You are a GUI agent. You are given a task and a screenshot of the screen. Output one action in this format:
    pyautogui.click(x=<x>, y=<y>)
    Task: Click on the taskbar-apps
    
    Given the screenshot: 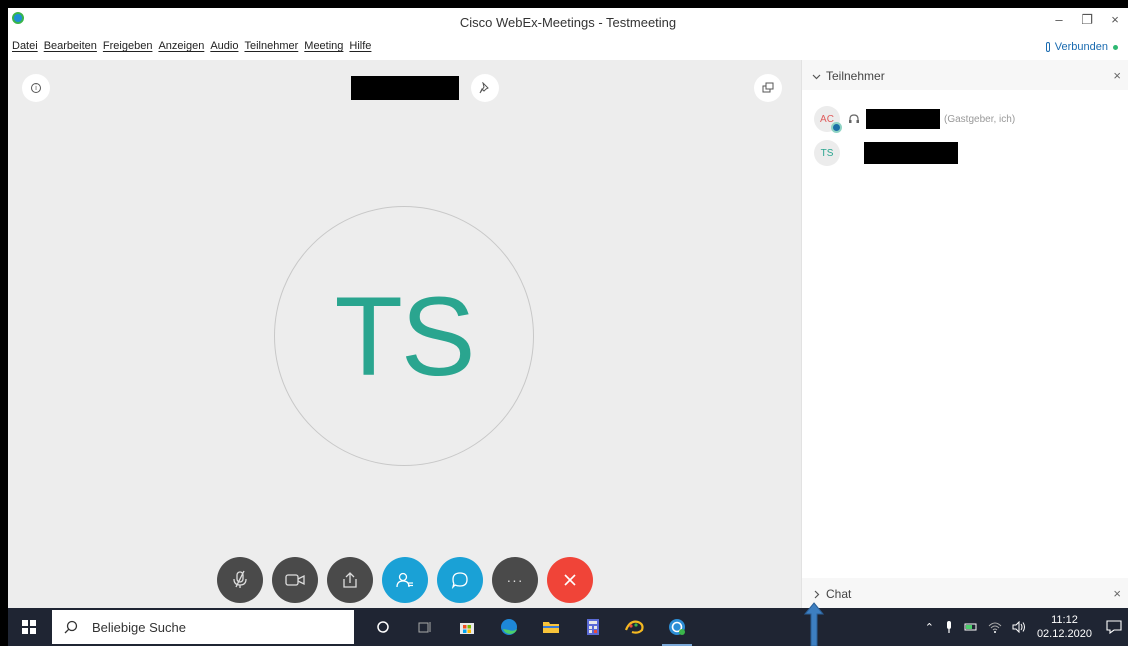 What is the action you would take?
    pyautogui.click(x=530, y=627)
    